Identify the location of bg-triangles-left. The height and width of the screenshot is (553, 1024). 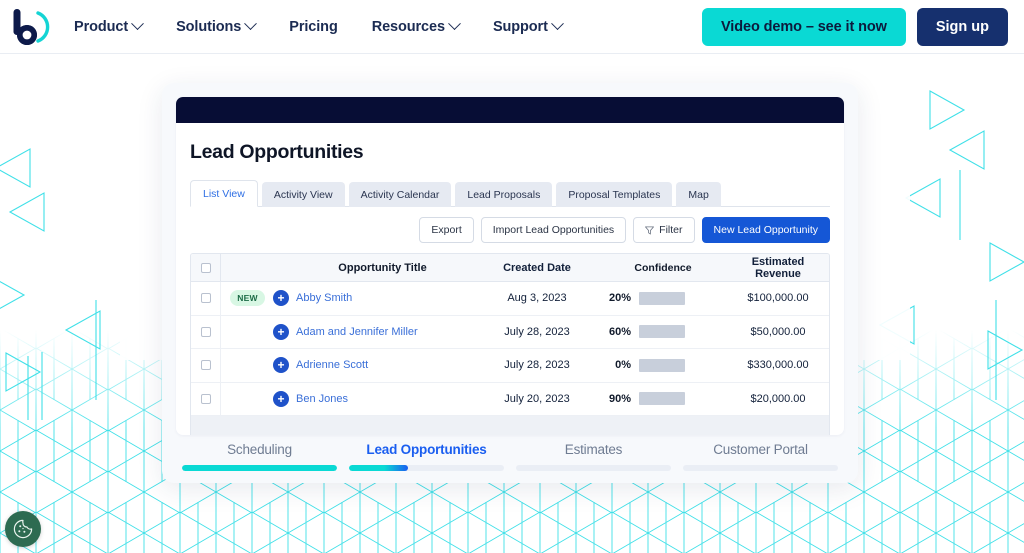
(50, 284).